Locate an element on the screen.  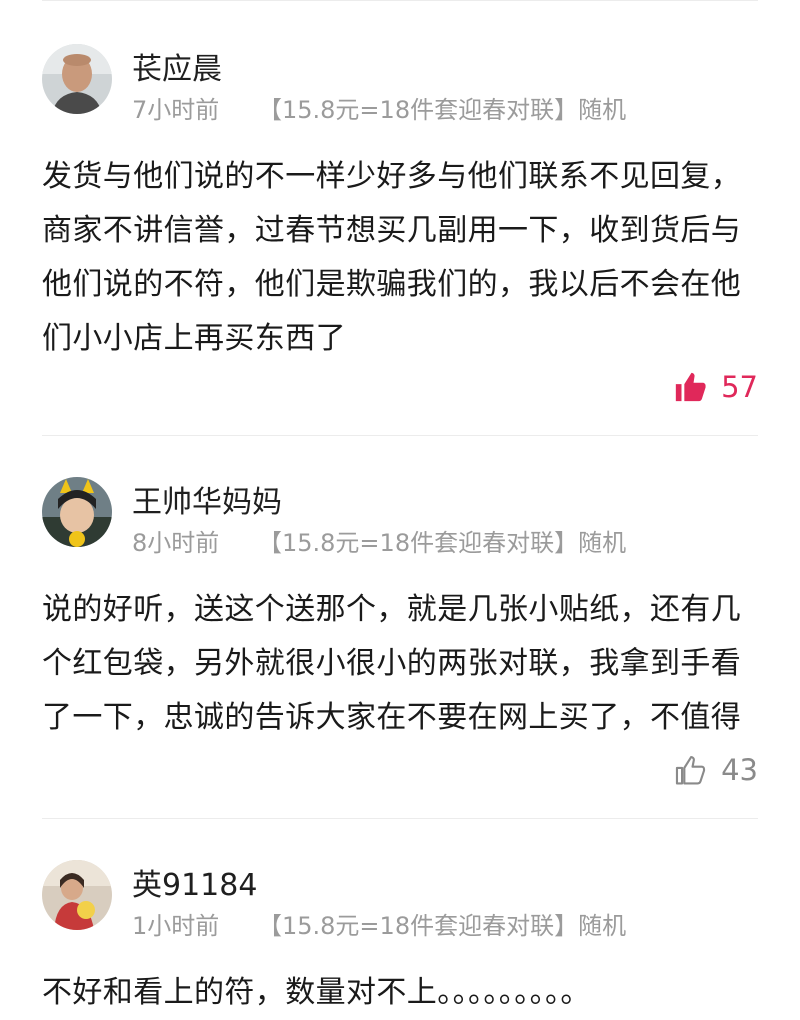
review-meta: 1小时前 【15.8元=18件套迎春对联】随机 is located at coordinates (379, 923).